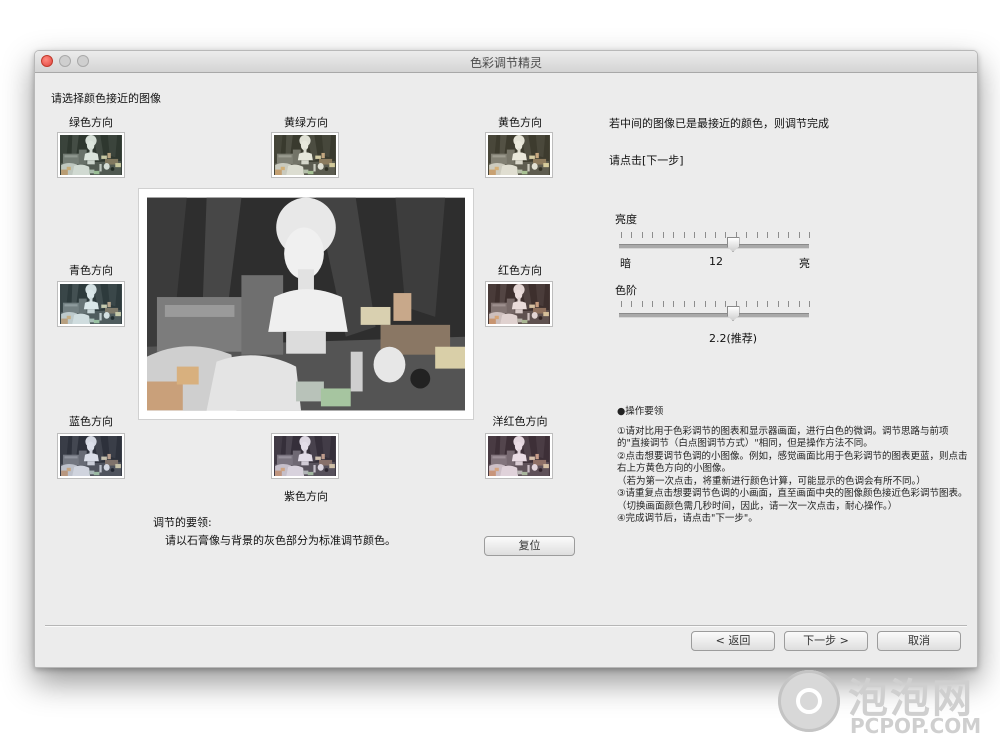  Describe the element at coordinates (91, 304) in the screenshot. I see `thumb-cyan-direction` at that location.